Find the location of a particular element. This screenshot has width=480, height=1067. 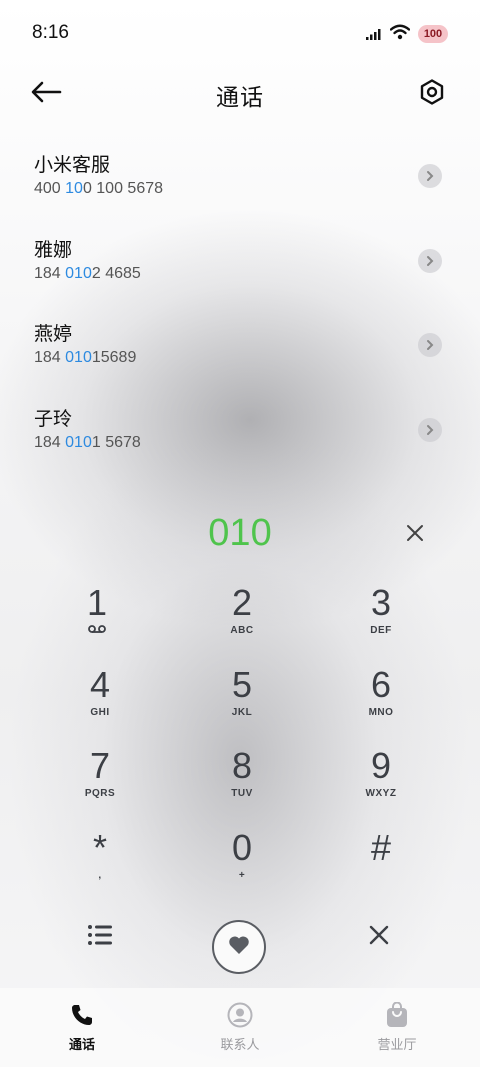

key-hash: # is located at coordinates (381, 862).